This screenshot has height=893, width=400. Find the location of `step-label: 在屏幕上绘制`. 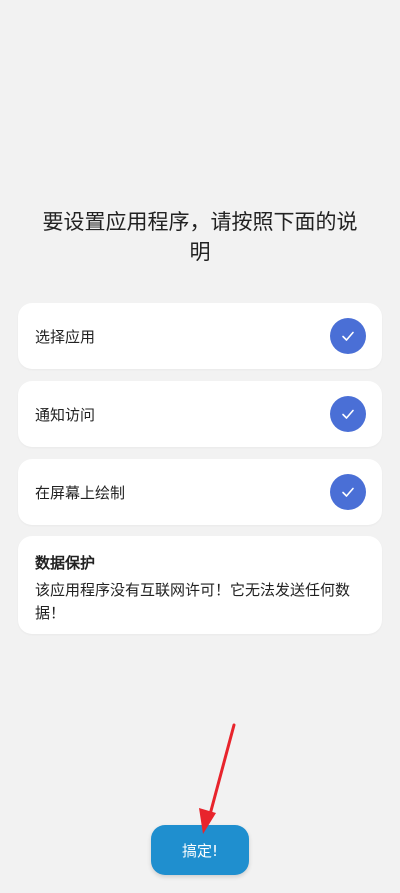

step-label: 在屏幕上绘制 is located at coordinates (80, 492).